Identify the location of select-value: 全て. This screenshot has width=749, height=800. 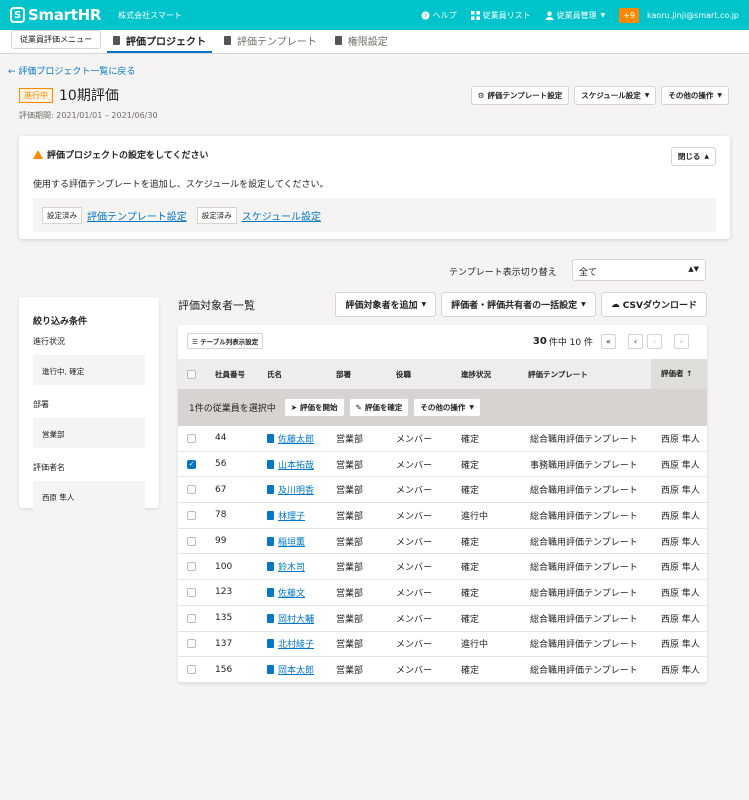
(588, 273).